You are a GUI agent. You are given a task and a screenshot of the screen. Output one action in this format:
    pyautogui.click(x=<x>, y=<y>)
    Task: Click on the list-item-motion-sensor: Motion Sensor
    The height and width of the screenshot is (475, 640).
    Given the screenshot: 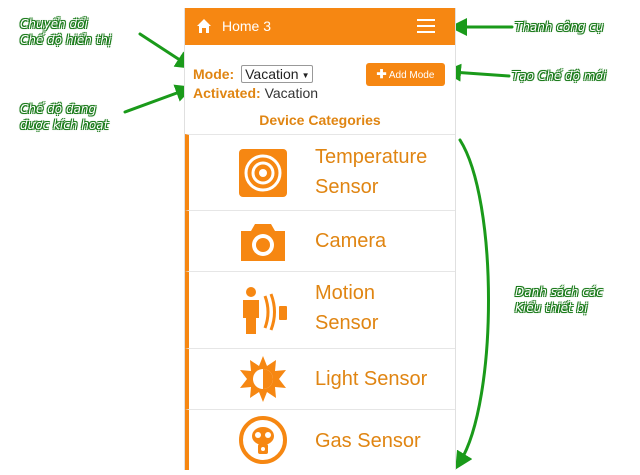 What is the action you would take?
    pyautogui.click(x=320, y=309)
    